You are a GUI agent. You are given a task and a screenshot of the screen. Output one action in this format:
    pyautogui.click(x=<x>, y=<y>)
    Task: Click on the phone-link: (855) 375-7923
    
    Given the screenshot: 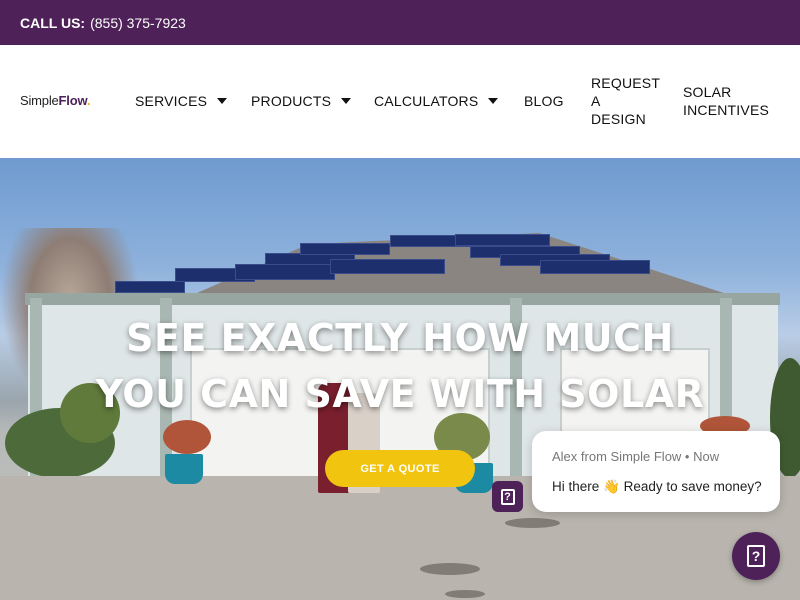 What is the action you would take?
    pyautogui.click(x=138, y=23)
    